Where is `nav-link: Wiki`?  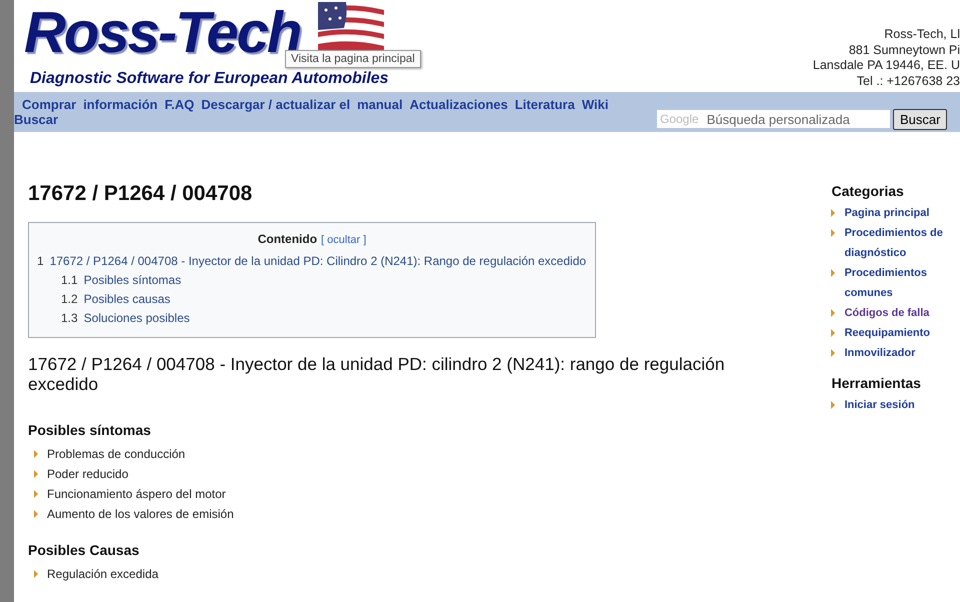 nav-link: Wiki is located at coordinates (595, 104).